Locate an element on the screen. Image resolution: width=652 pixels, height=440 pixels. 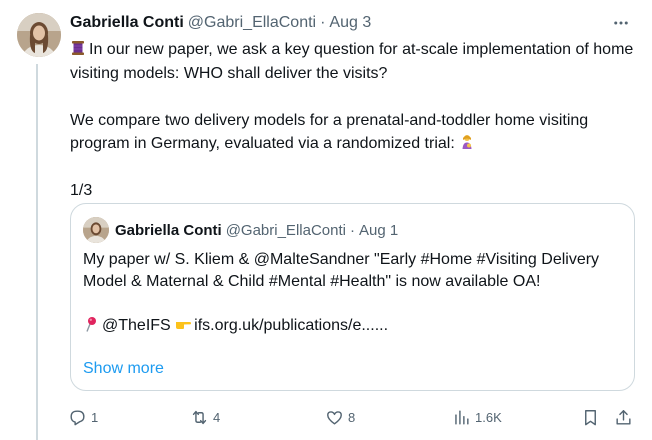
more-horizontal-icon is located at coordinates (621, 23).